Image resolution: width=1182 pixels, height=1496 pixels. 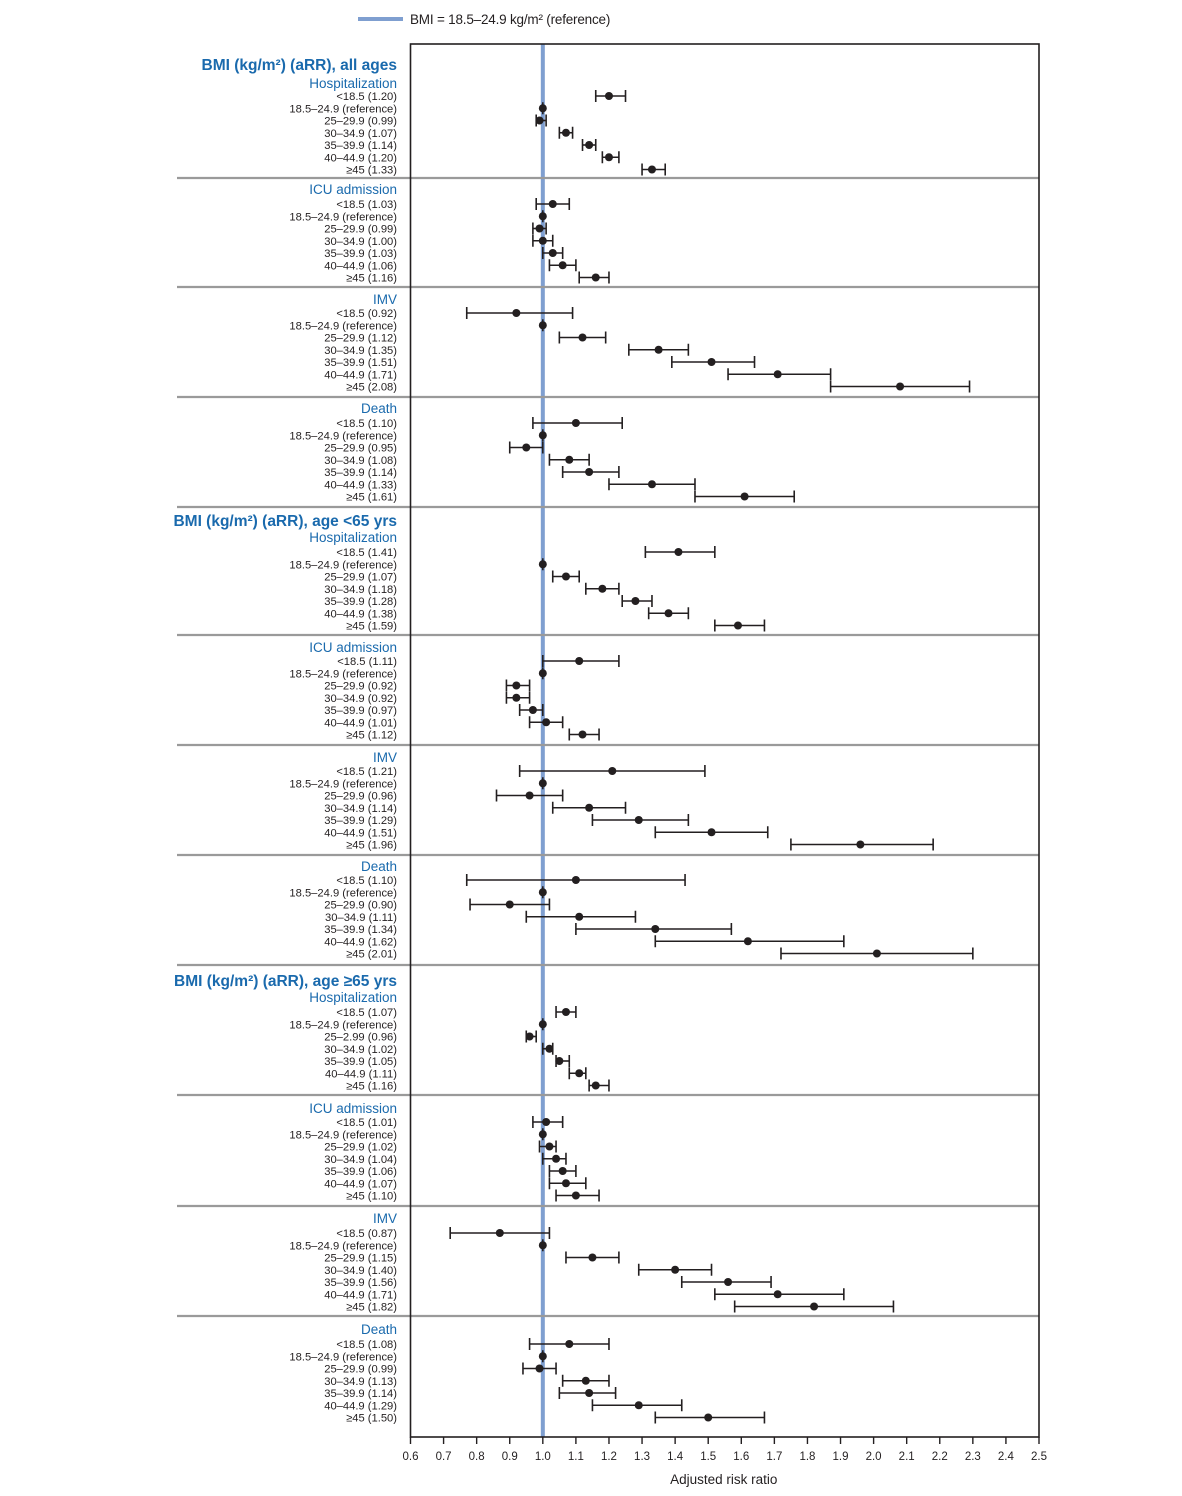 I want to click on row-label: ≥45 (1.33), so click(x=371, y=171).